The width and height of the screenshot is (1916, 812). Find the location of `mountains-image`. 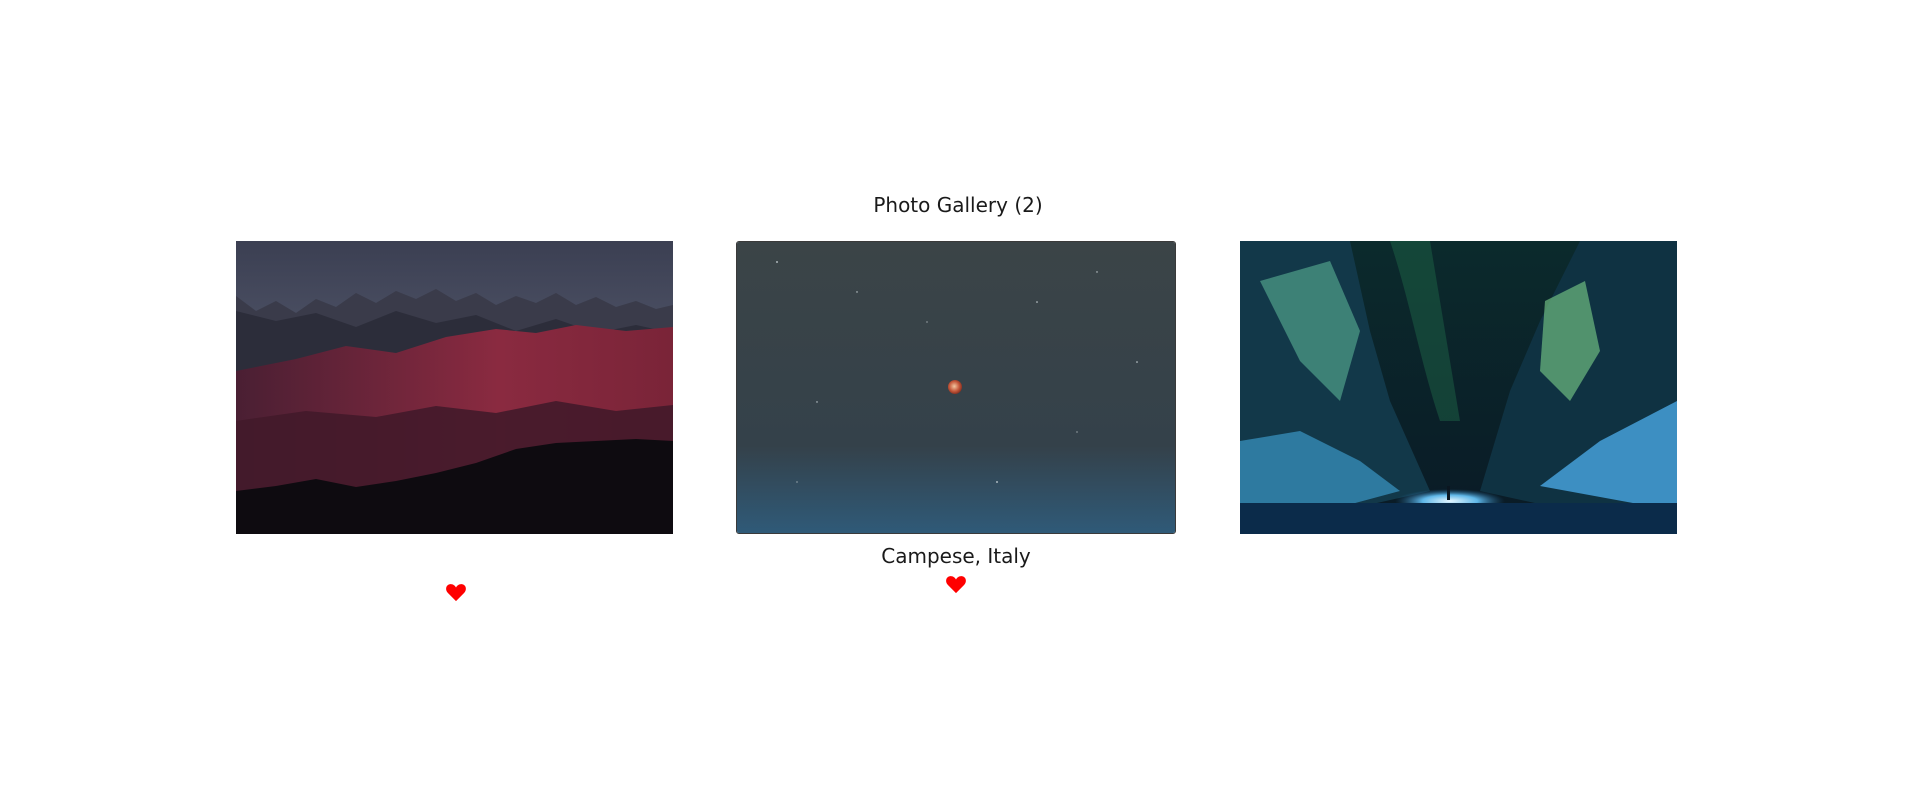

mountains-image is located at coordinates (454, 387).